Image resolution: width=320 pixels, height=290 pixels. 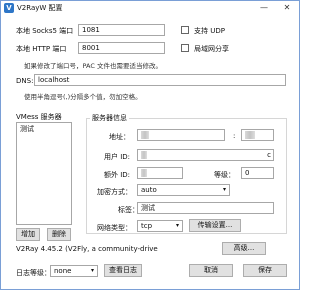 I want to click on dns-input: localhost, so click(x=160, y=80).